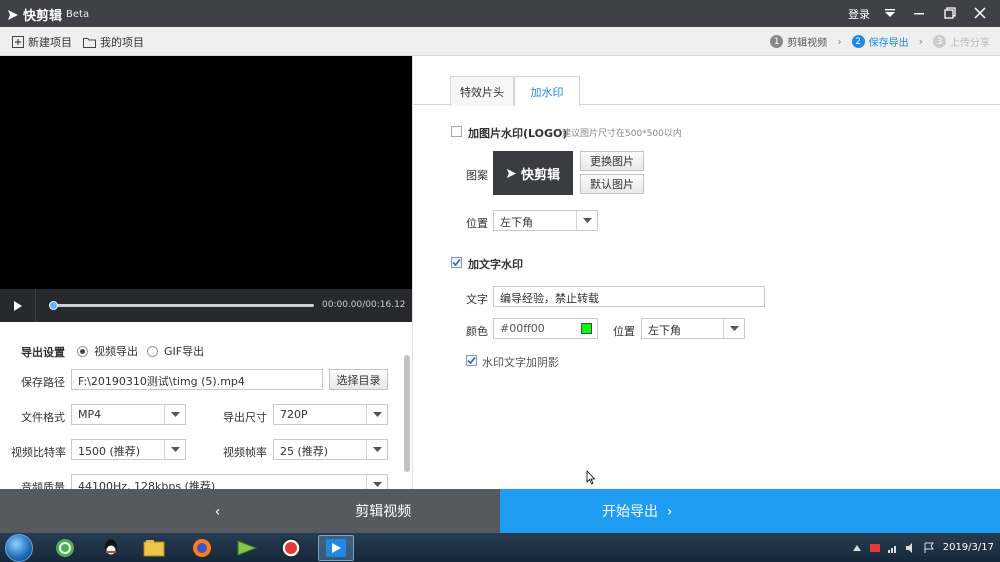 The image size is (1000, 562). Describe the element at coordinates (245, 452) in the screenshot. I see `framerate-label: 视频帧率` at that location.